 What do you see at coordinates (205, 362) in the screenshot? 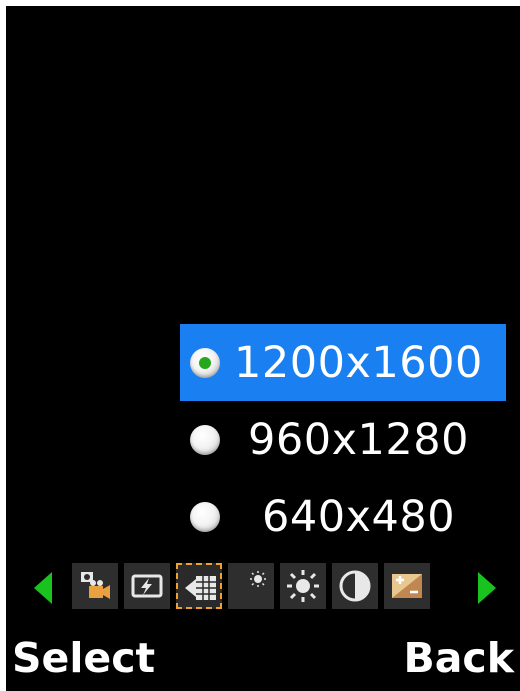
I see `radio-selected-icon` at bounding box center [205, 362].